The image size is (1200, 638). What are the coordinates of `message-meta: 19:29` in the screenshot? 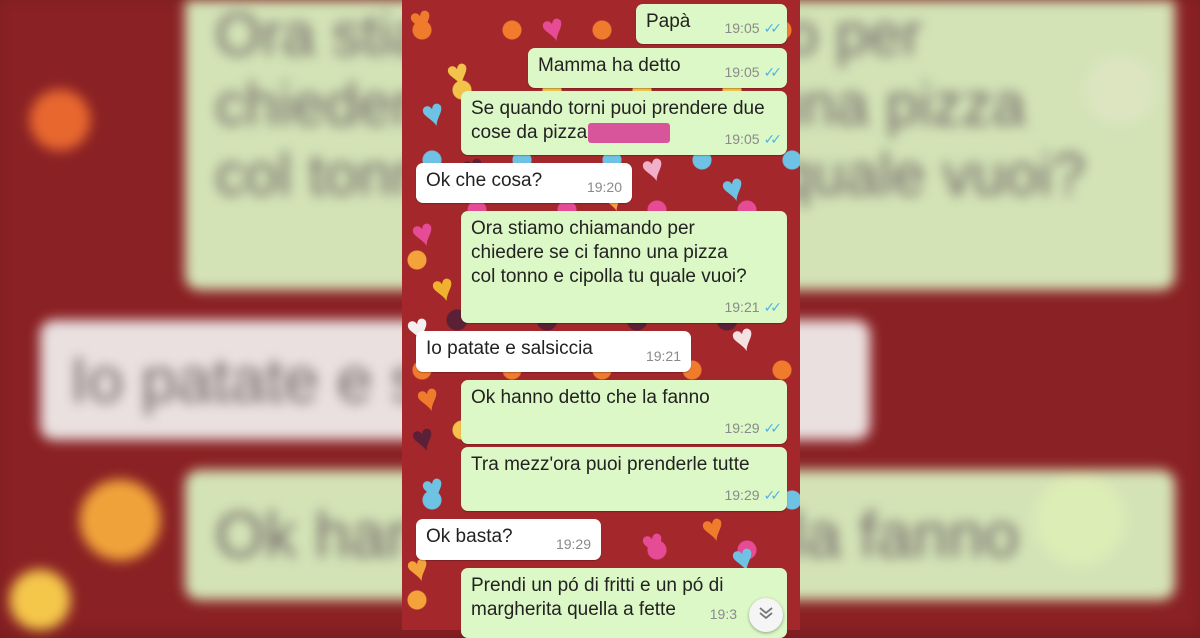 It's located at (573, 544).